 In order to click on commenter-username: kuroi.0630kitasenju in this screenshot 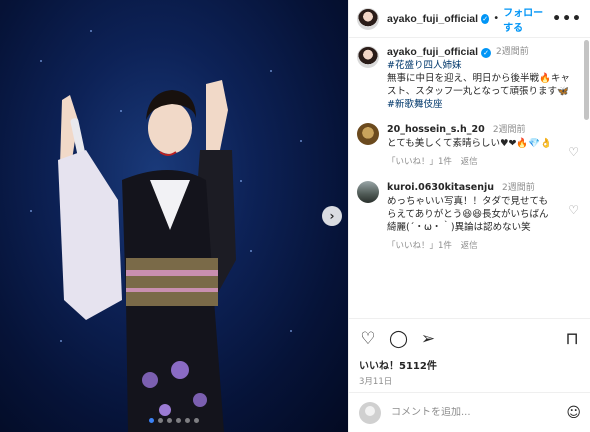, I will do `click(440, 187)`.